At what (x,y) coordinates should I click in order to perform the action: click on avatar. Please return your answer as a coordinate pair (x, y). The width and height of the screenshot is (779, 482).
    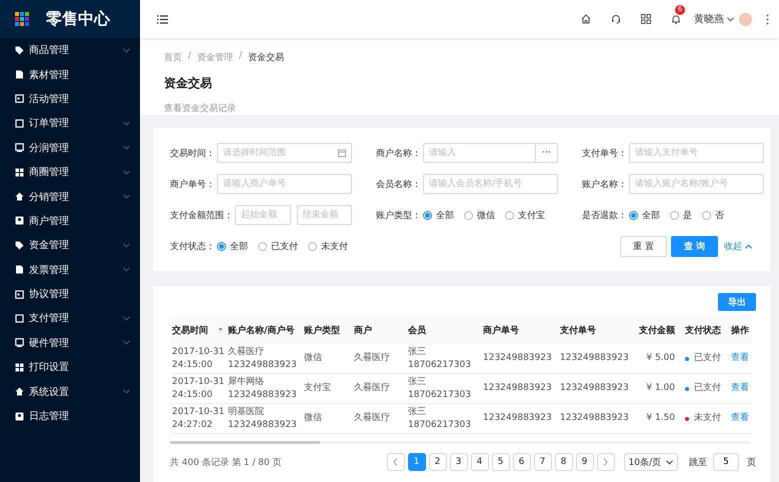
    Looking at the image, I should click on (745, 19).